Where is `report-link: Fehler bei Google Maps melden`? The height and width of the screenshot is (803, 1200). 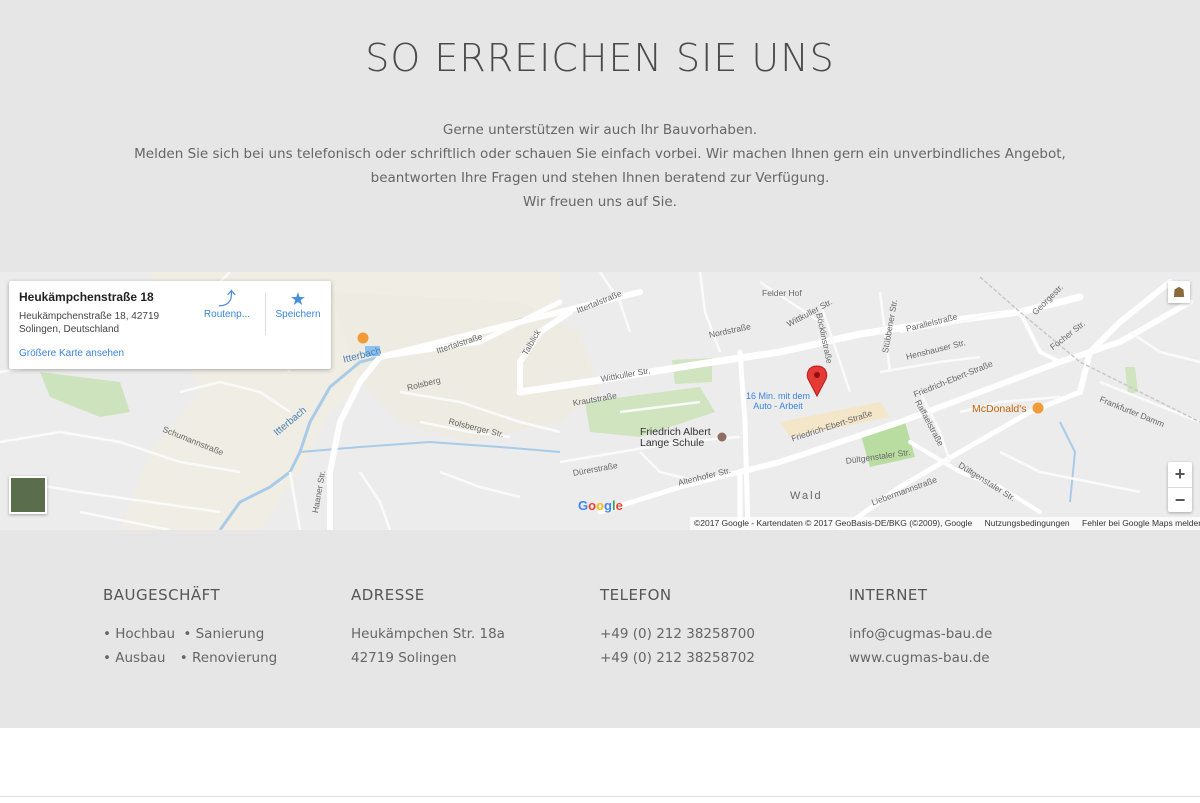
report-link: Fehler bei Google Maps melden is located at coordinates (1141, 523).